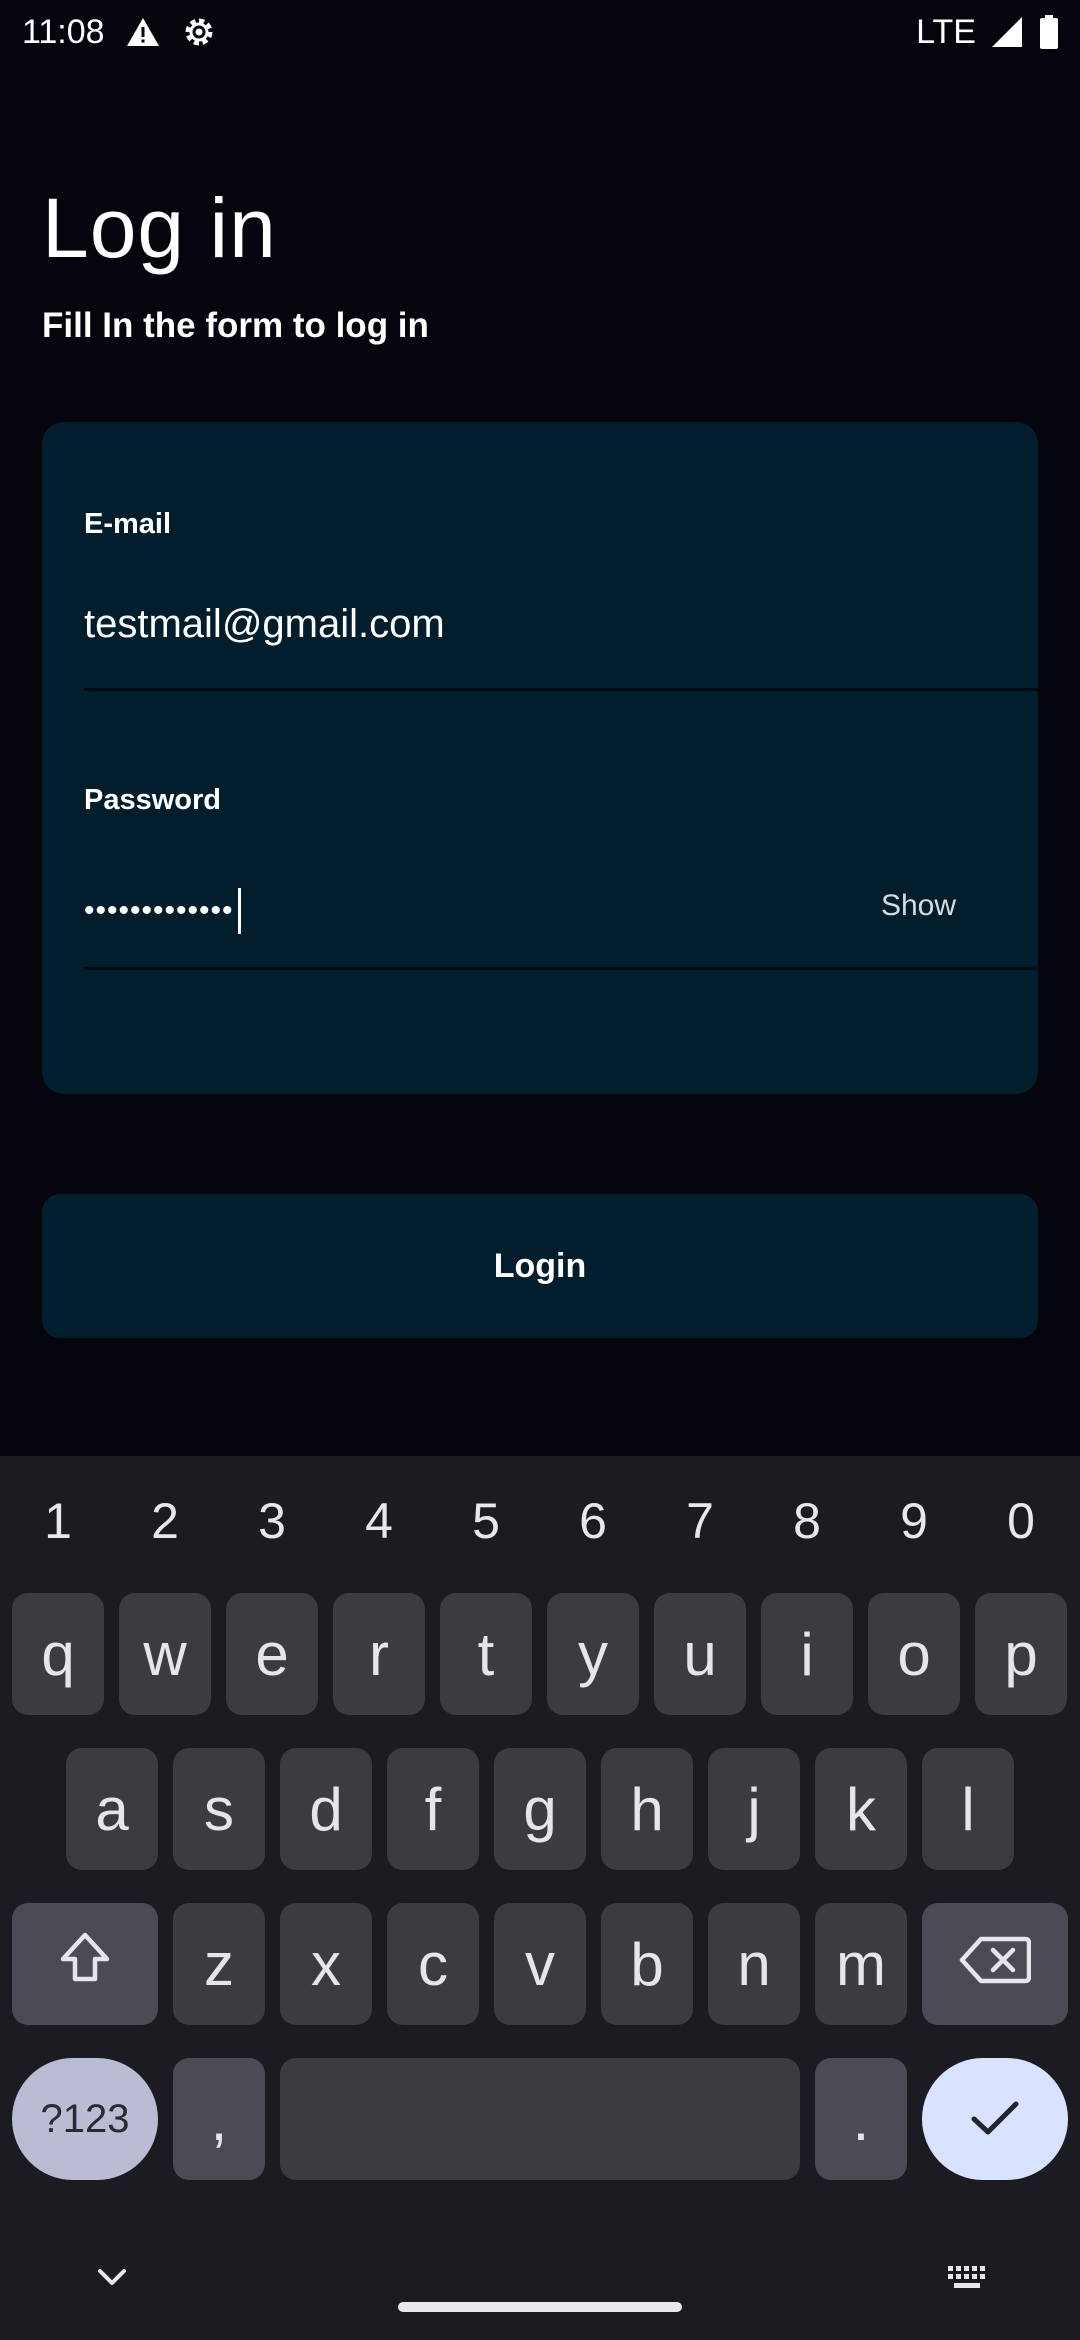 The width and height of the screenshot is (1080, 2340). What do you see at coordinates (235, 325) in the screenshot?
I see `page-subtitle: Fill In the form to log in` at bounding box center [235, 325].